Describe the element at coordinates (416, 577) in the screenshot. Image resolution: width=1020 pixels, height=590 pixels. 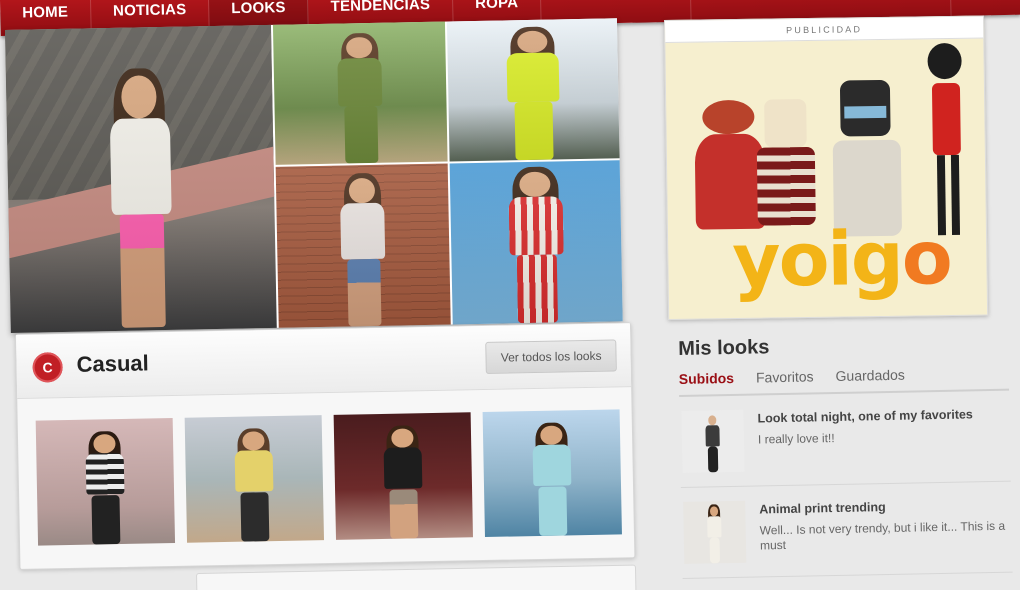
I see `next-category-panel` at that location.